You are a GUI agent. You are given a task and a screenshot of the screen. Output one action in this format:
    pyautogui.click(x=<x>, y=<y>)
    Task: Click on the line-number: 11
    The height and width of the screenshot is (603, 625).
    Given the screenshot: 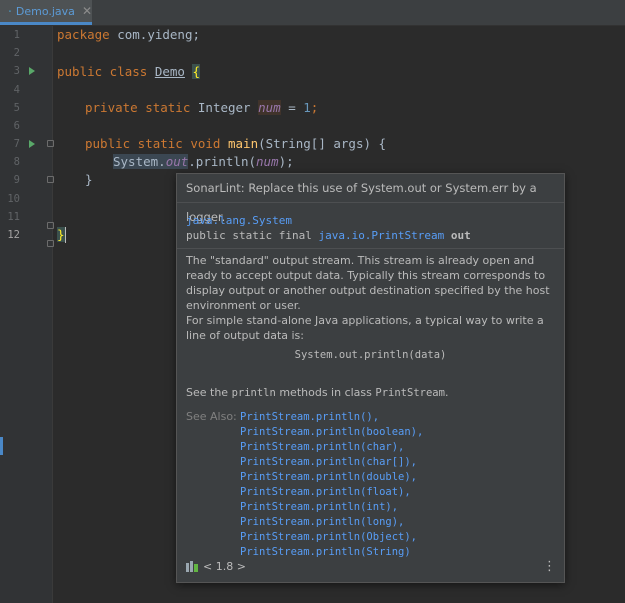 What is the action you would take?
    pyautogui.click(x=13, y=217)
    